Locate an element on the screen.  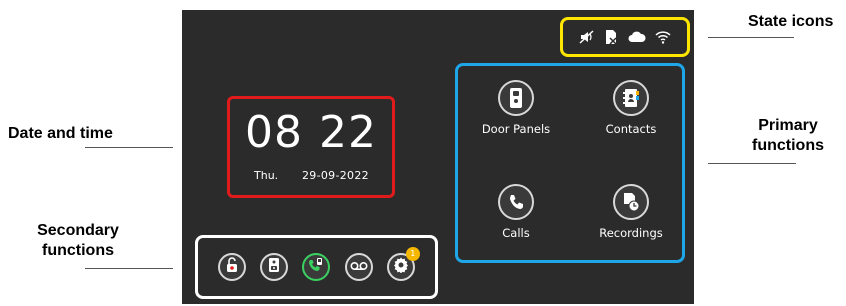
calls-button: Calls is located at coordinates (516, 212).